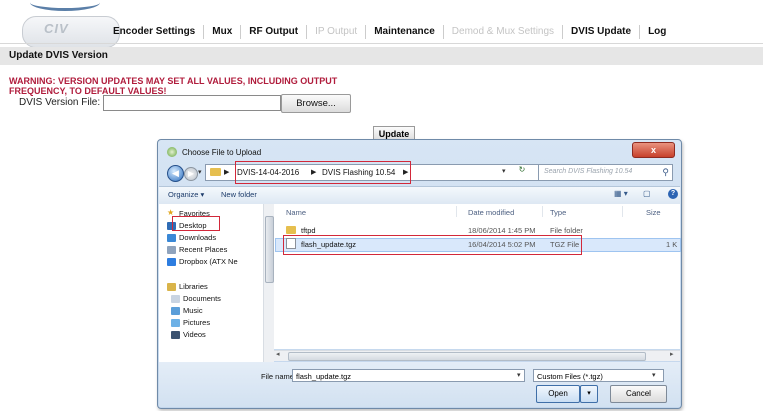  Describe the element at coordinates (203, 249) in the screenshot. I see `sidebar-item-recent-places: Recent Places` at that location.